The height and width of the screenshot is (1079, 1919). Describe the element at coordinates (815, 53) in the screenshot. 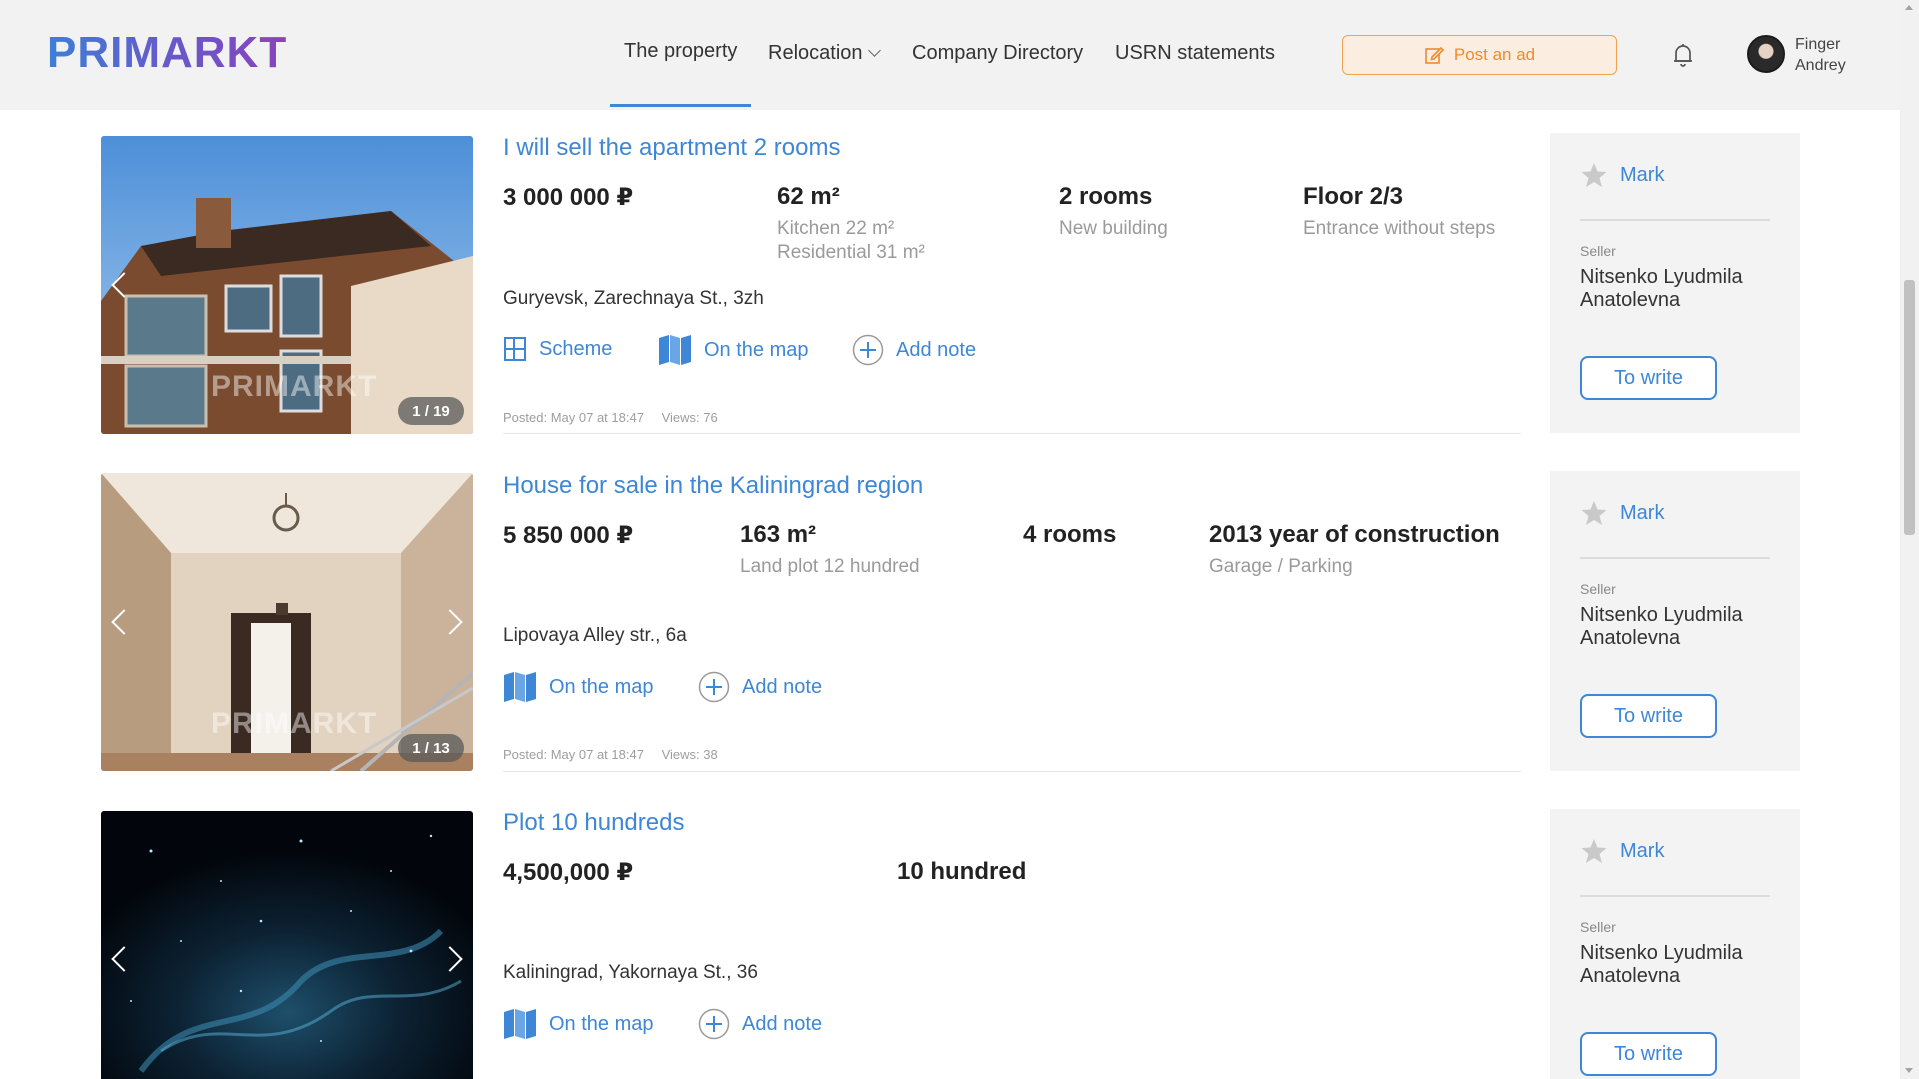

I see `nav-relocation-label: Relocation` at that location.